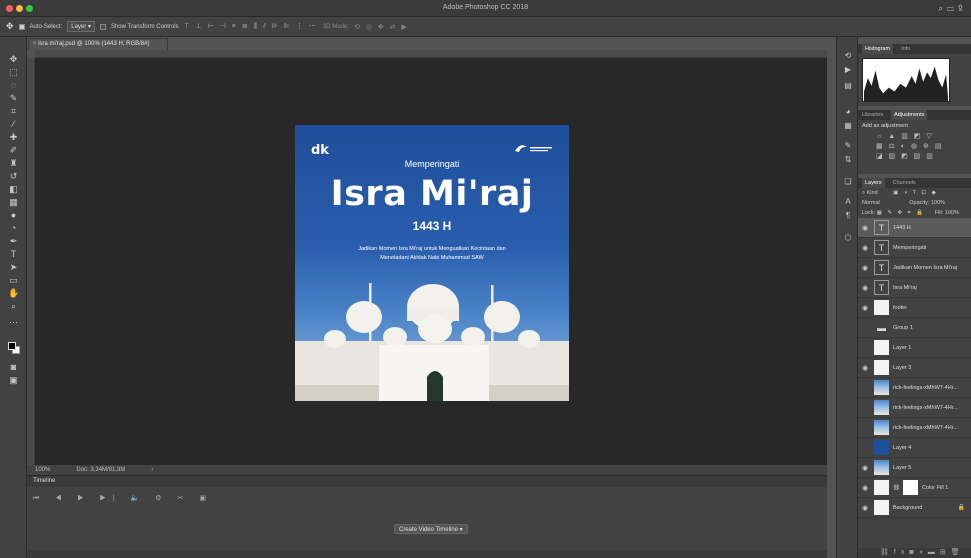 Image resolution: width=971 pixels, height=558 pixels. Describe the element at coordinates (902, 468) in the screenshot. I see `layer-name: Layer 5` at that location.